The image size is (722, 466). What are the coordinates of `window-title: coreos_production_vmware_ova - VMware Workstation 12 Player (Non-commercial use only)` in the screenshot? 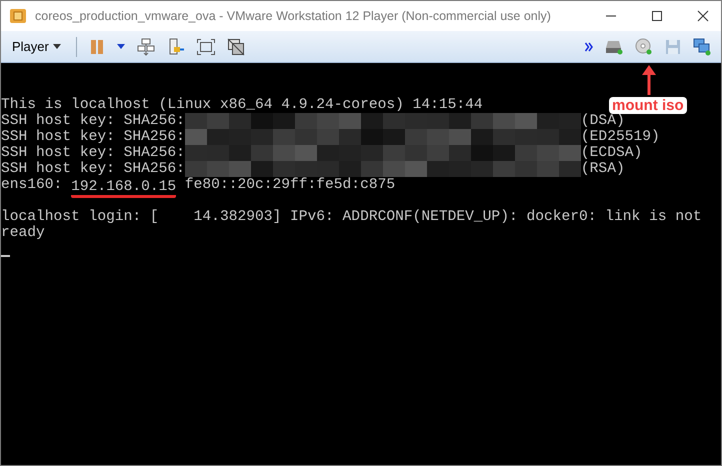 It's located at (293, 16).